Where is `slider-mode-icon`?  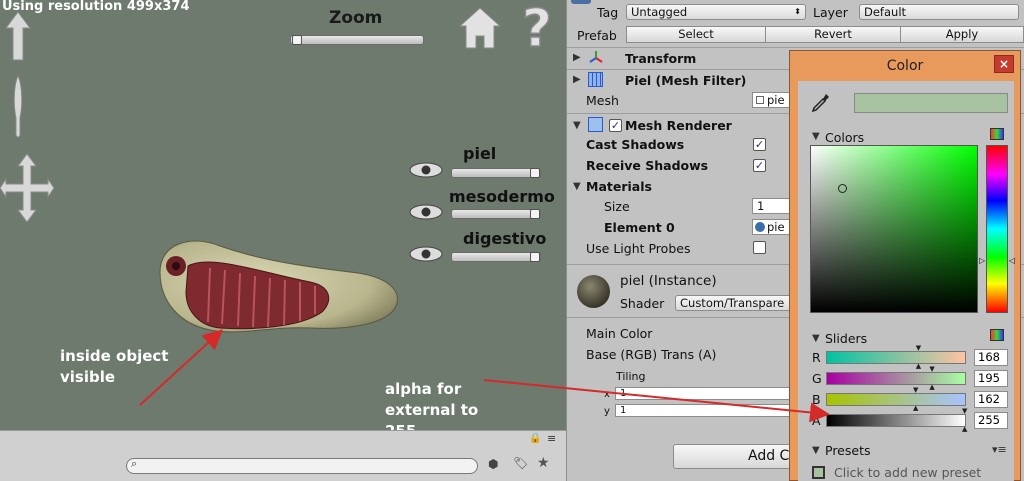 slider-mode-icon is located at coordinates (997, 335).